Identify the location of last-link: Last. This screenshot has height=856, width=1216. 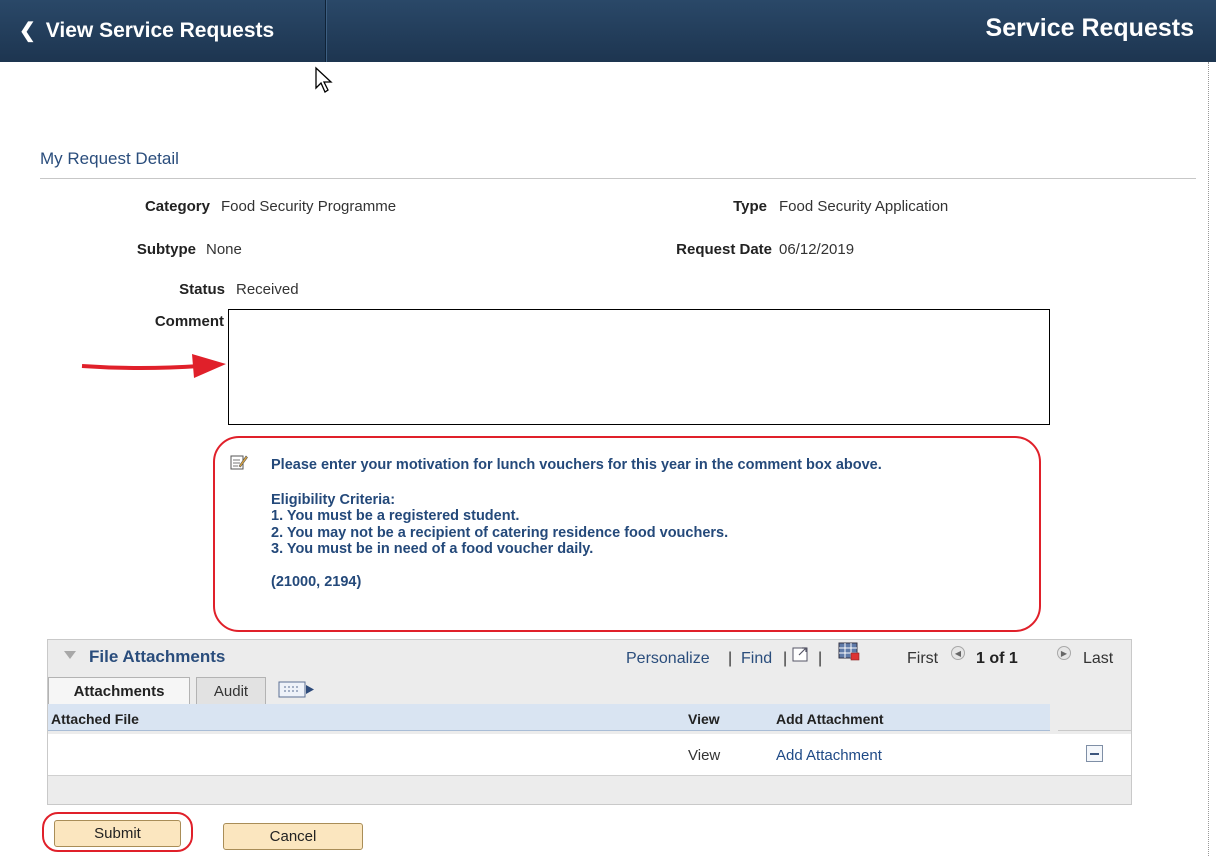
(1098, 659).